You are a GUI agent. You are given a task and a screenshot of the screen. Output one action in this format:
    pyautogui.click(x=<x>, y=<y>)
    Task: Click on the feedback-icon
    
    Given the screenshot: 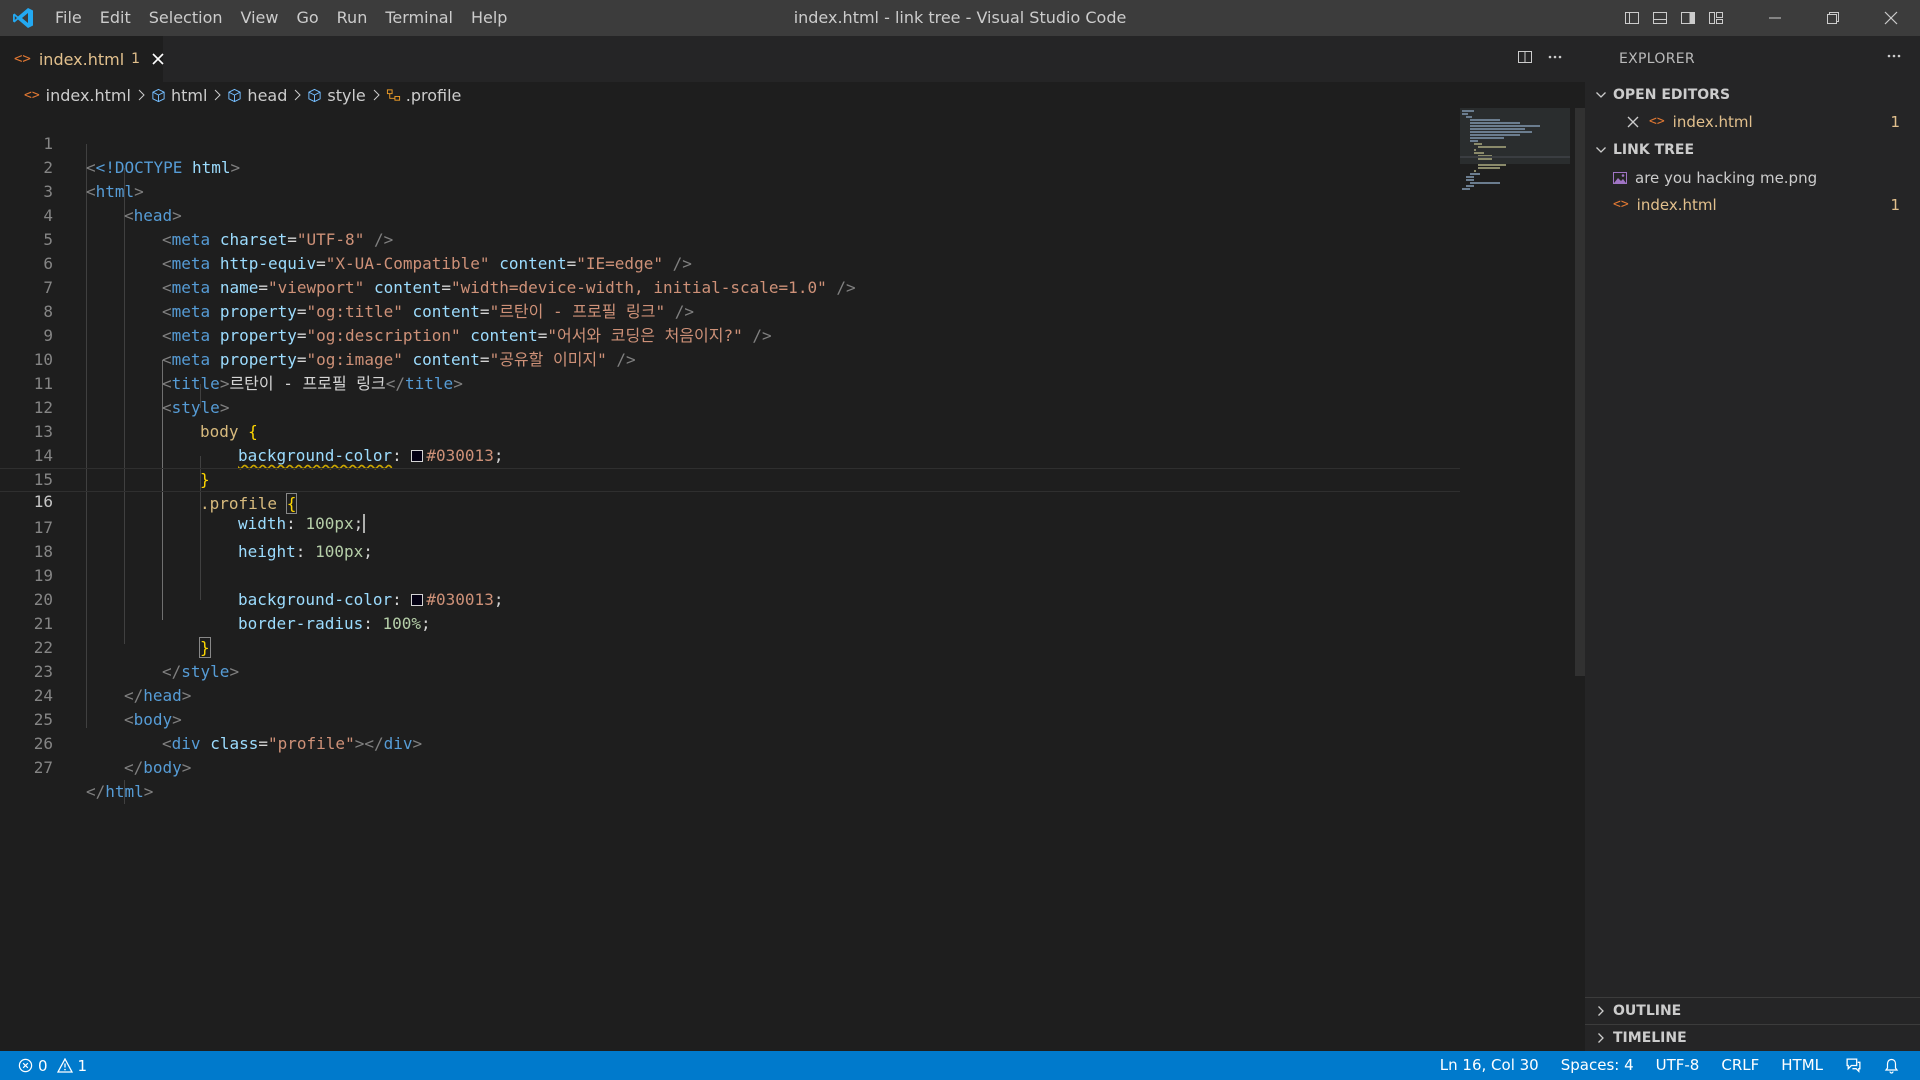 What is the action you would take?
    pyautogui.click(x=1853, y=1065)
    